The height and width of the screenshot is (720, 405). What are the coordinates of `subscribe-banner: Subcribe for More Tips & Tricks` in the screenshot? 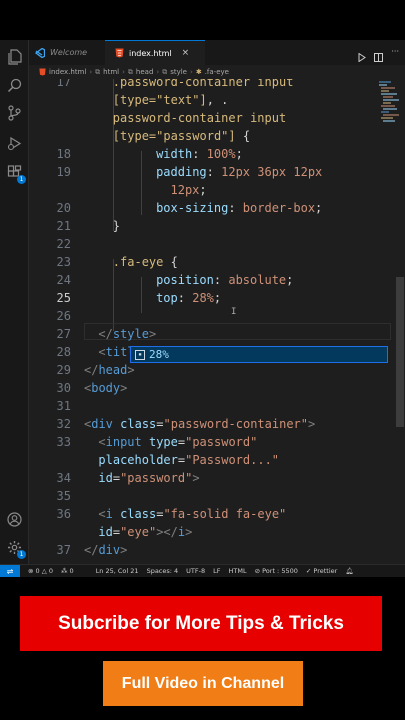 It's located at (201, 623).